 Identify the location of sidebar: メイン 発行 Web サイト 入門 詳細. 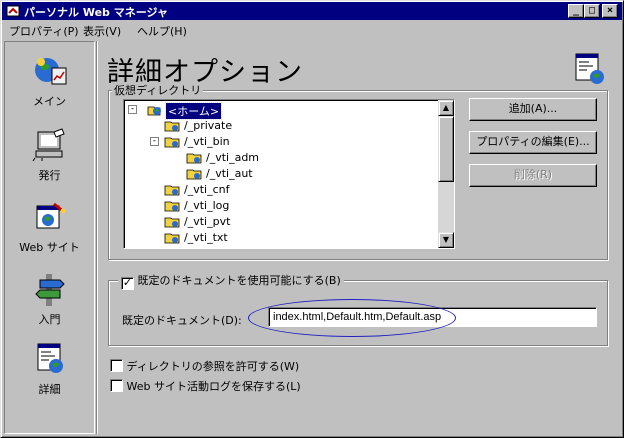
(49, 237).